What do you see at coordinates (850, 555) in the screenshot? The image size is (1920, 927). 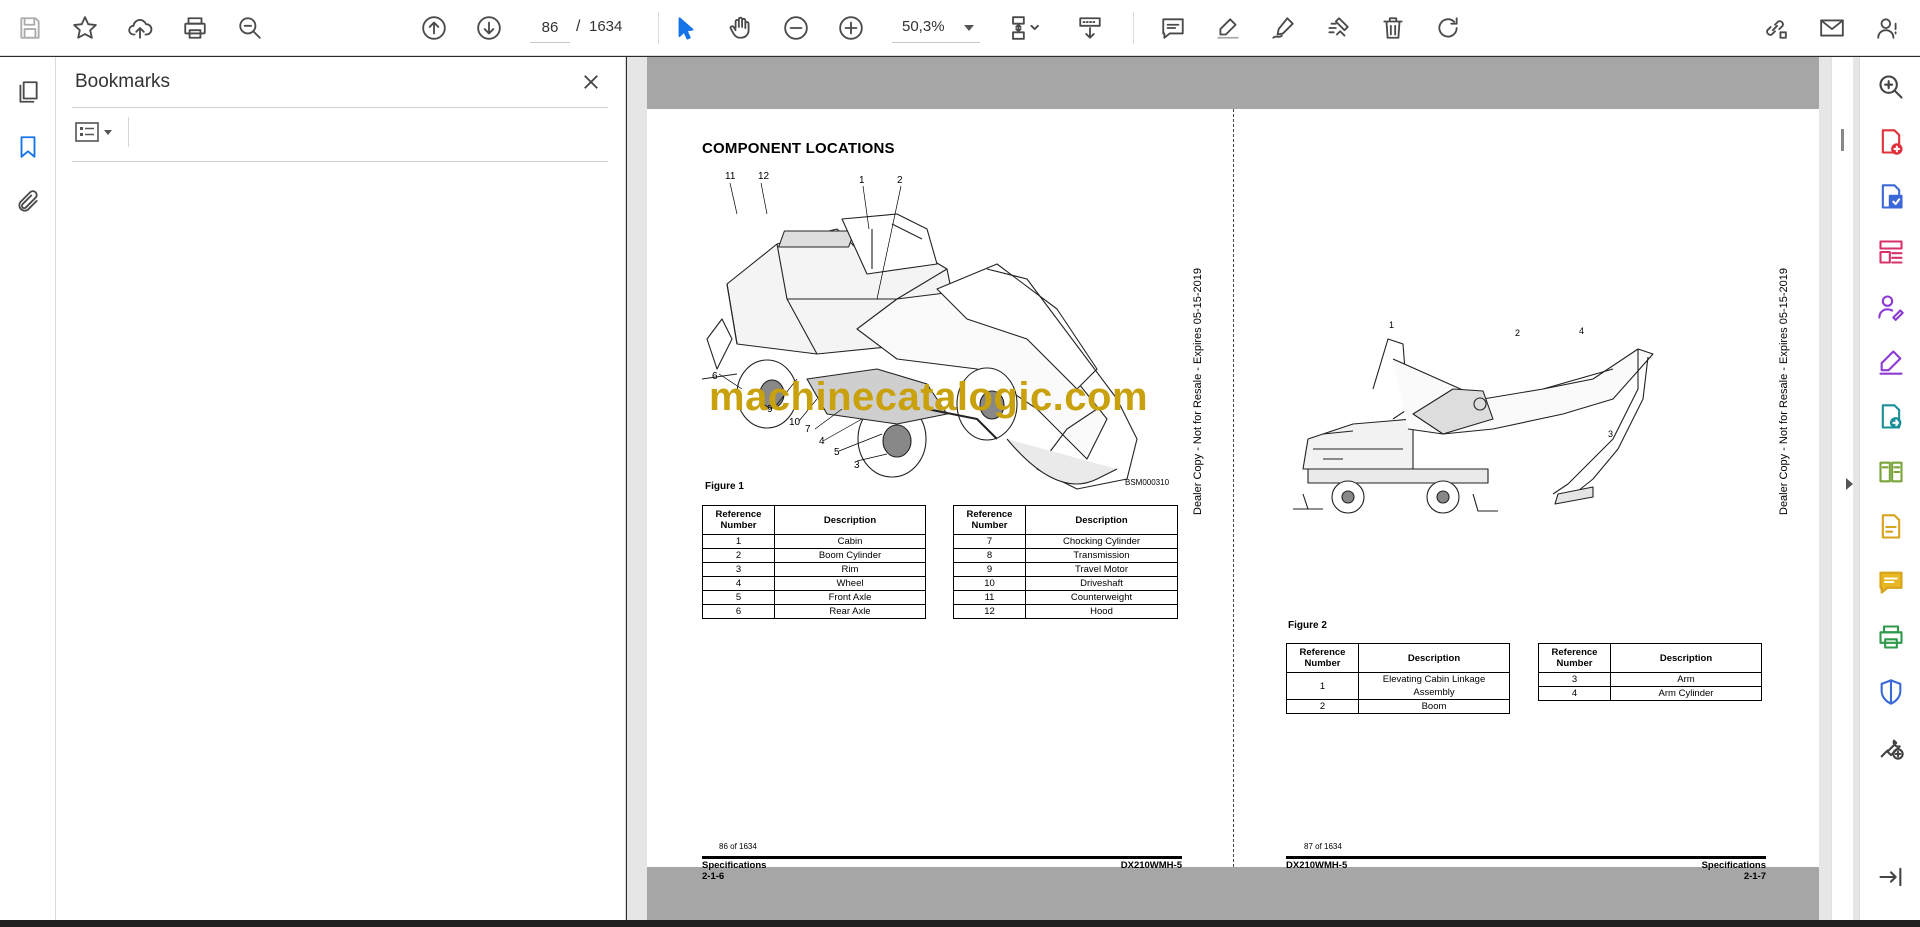 I see `description-cell: Boom Cylinder` at bounding box center [850, 555].